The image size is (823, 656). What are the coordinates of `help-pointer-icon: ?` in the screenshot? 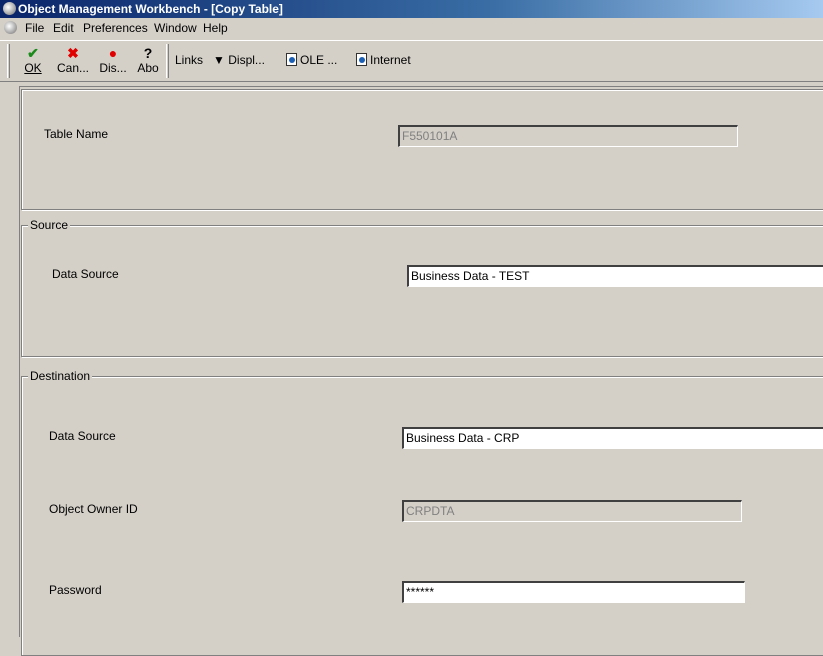 It's located at (148, 53).